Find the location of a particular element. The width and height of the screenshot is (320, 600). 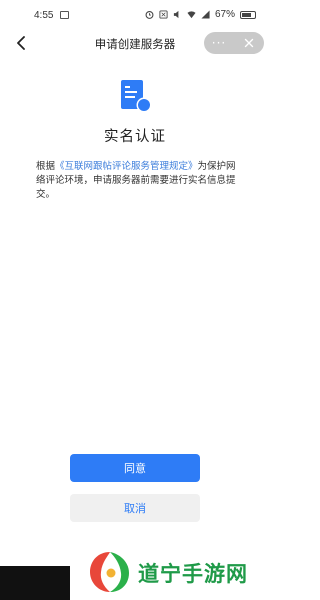

battery-icon is located at coordinates (248, 14).